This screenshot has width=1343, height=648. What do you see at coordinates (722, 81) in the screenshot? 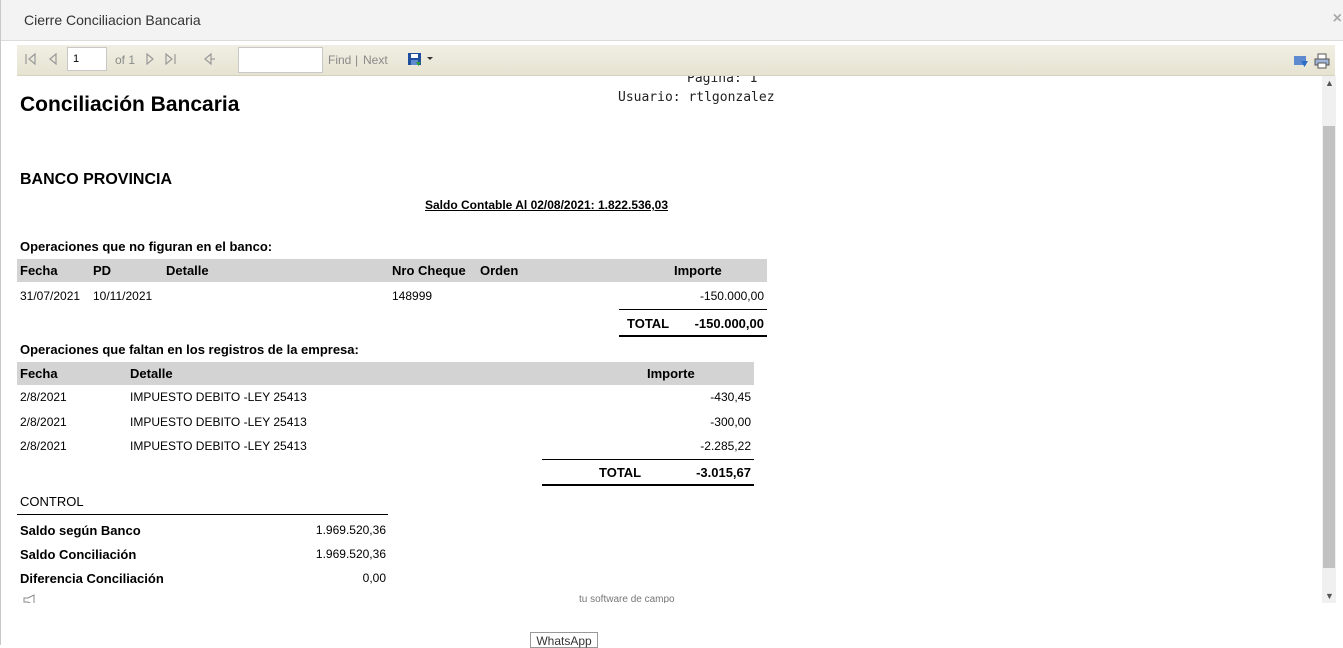
I see `page-number-text: Pagina: 1` at bounding box center [722, 81].